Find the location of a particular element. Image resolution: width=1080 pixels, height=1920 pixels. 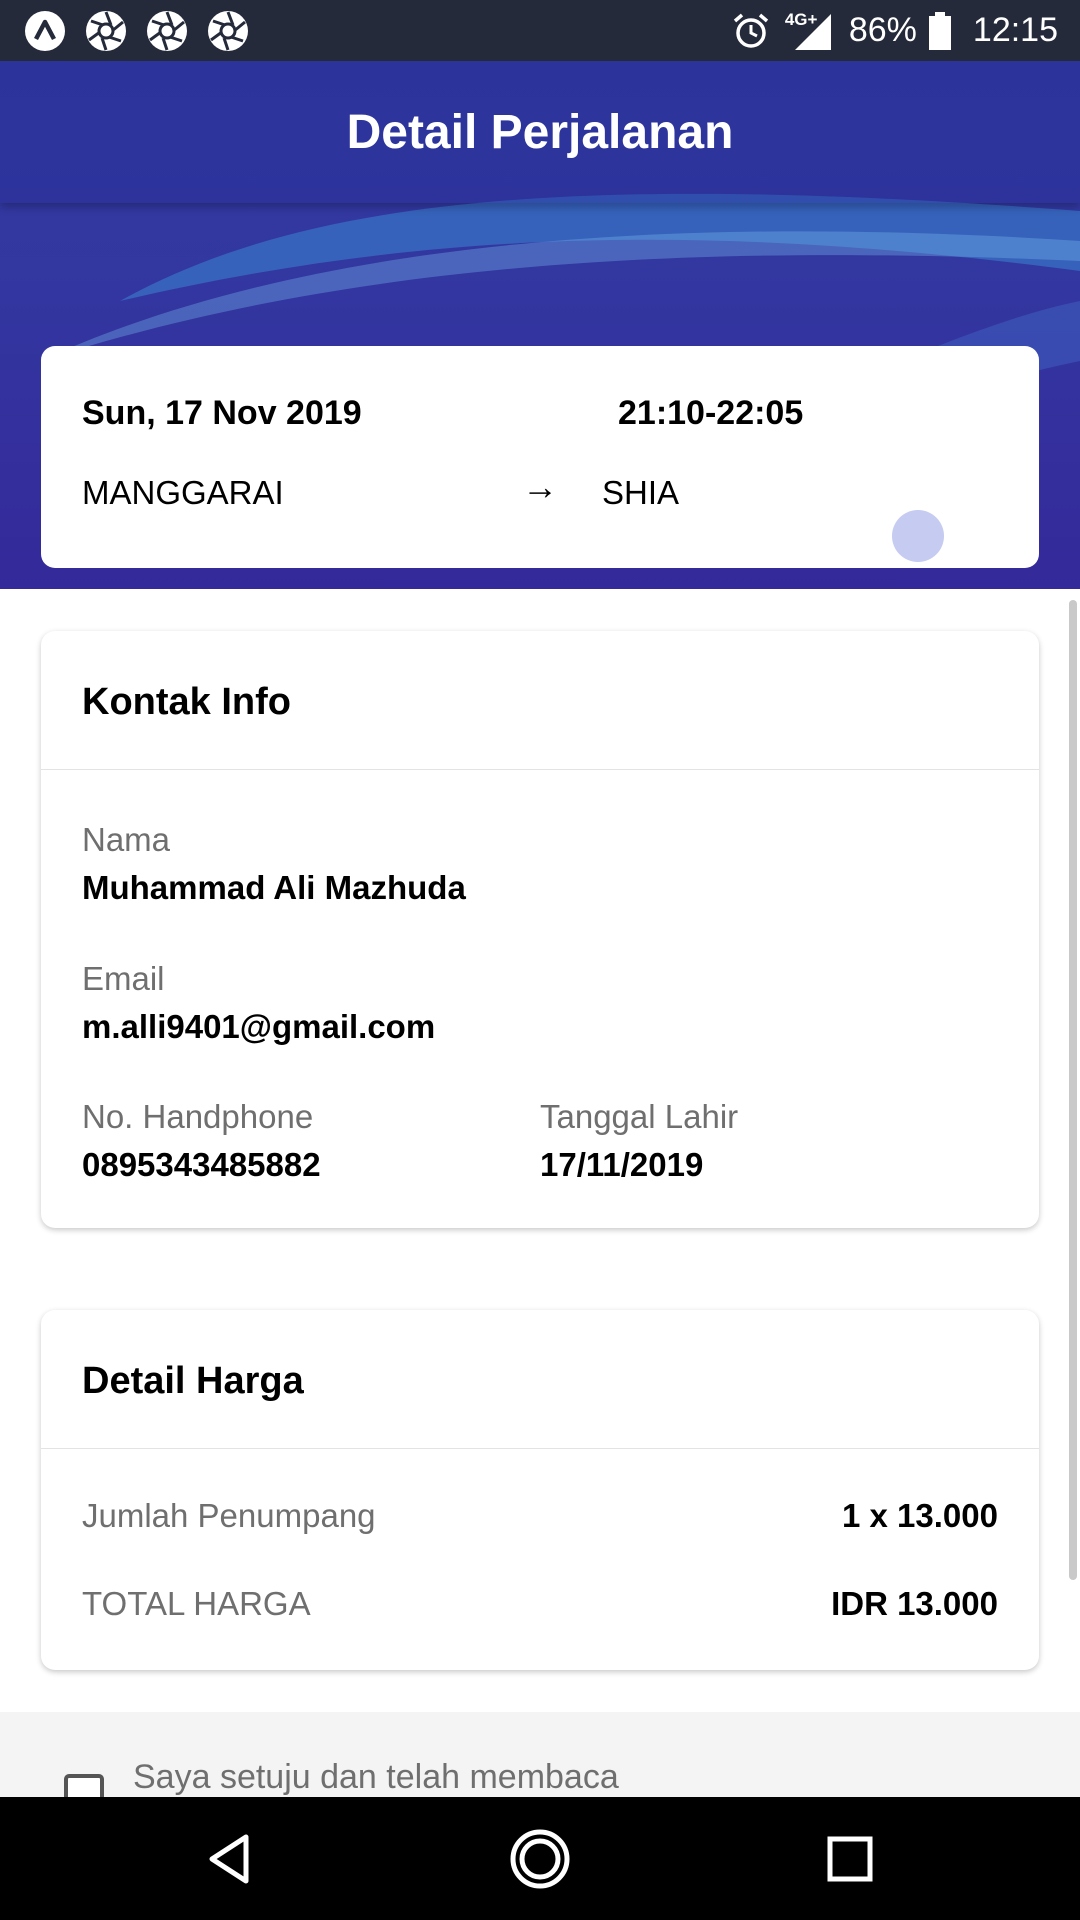

signal-indicator: 4G+ is located at coordinates (810, 31).